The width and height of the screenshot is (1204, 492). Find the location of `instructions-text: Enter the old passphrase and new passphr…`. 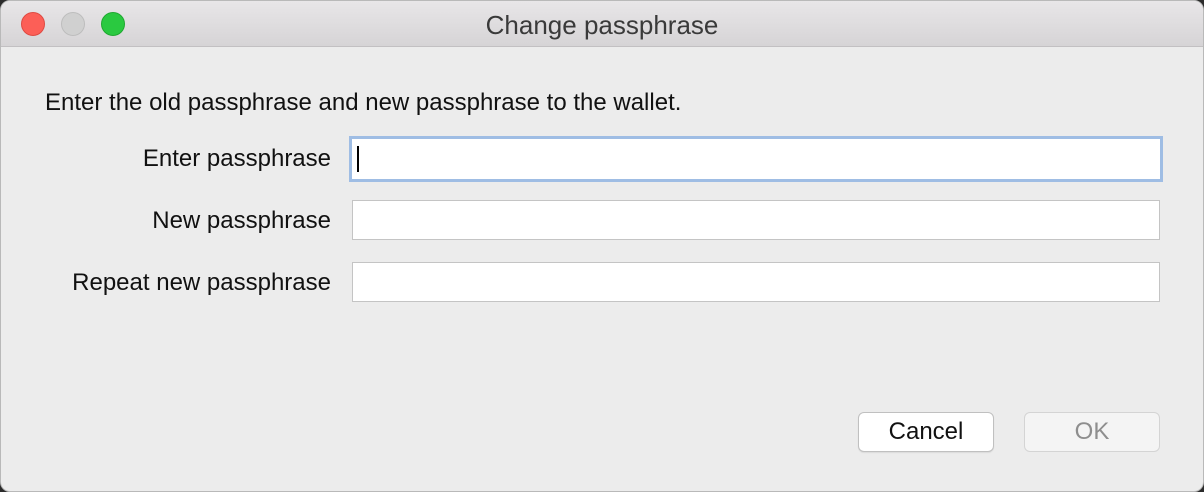

instructions-text: Enter the old passphrase and new passphr… is located at coordinates (363, 102).